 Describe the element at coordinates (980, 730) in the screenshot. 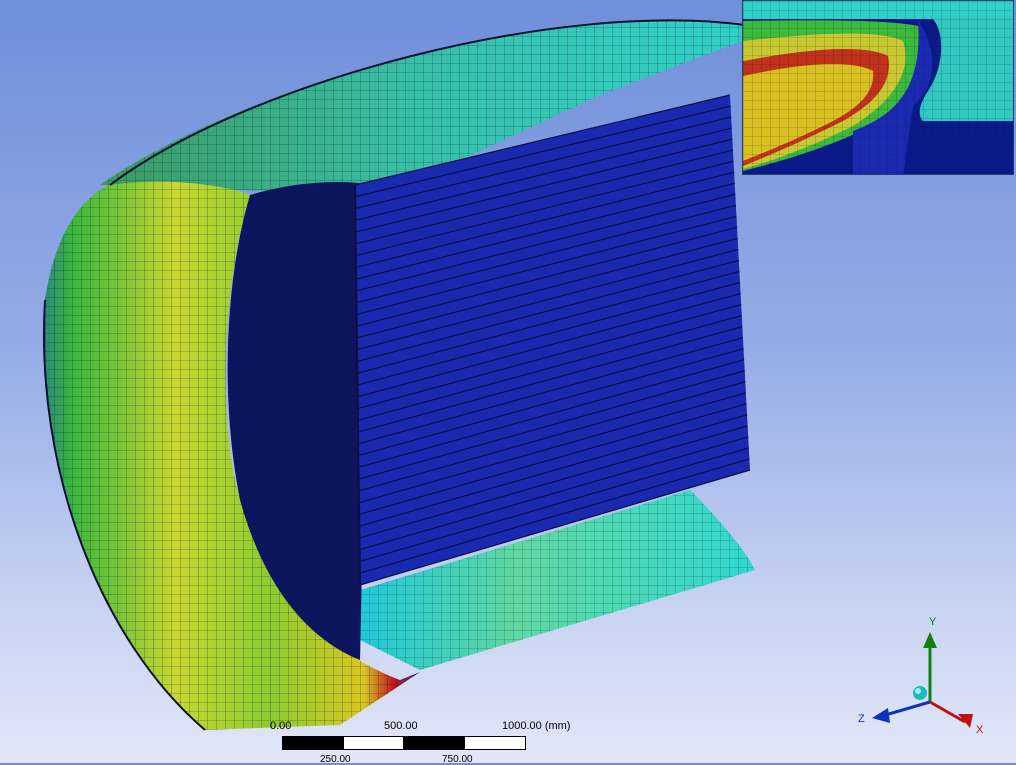

I see `x-axis-label: X` at that location.